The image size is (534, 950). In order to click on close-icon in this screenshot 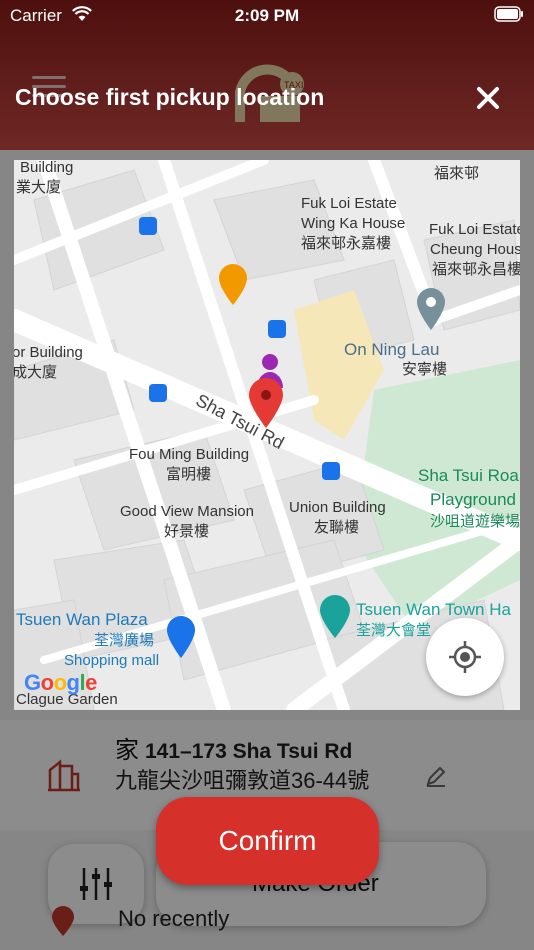, I will do `click(488, 98)`.